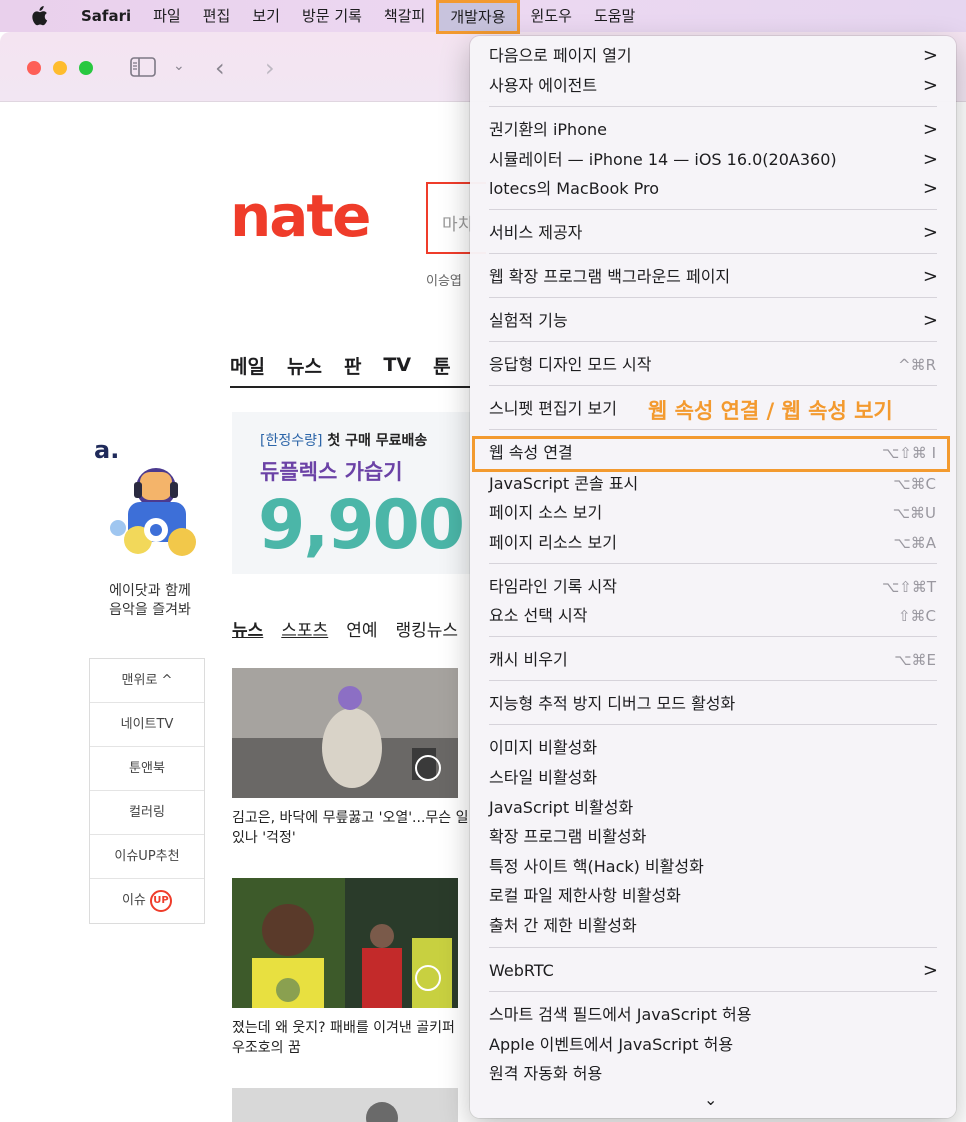 This screenshot has width=966, height=1122. Describe the element at coordinates (441, 365) in the screenshot. I see `nav-toon: 툰` at that location.